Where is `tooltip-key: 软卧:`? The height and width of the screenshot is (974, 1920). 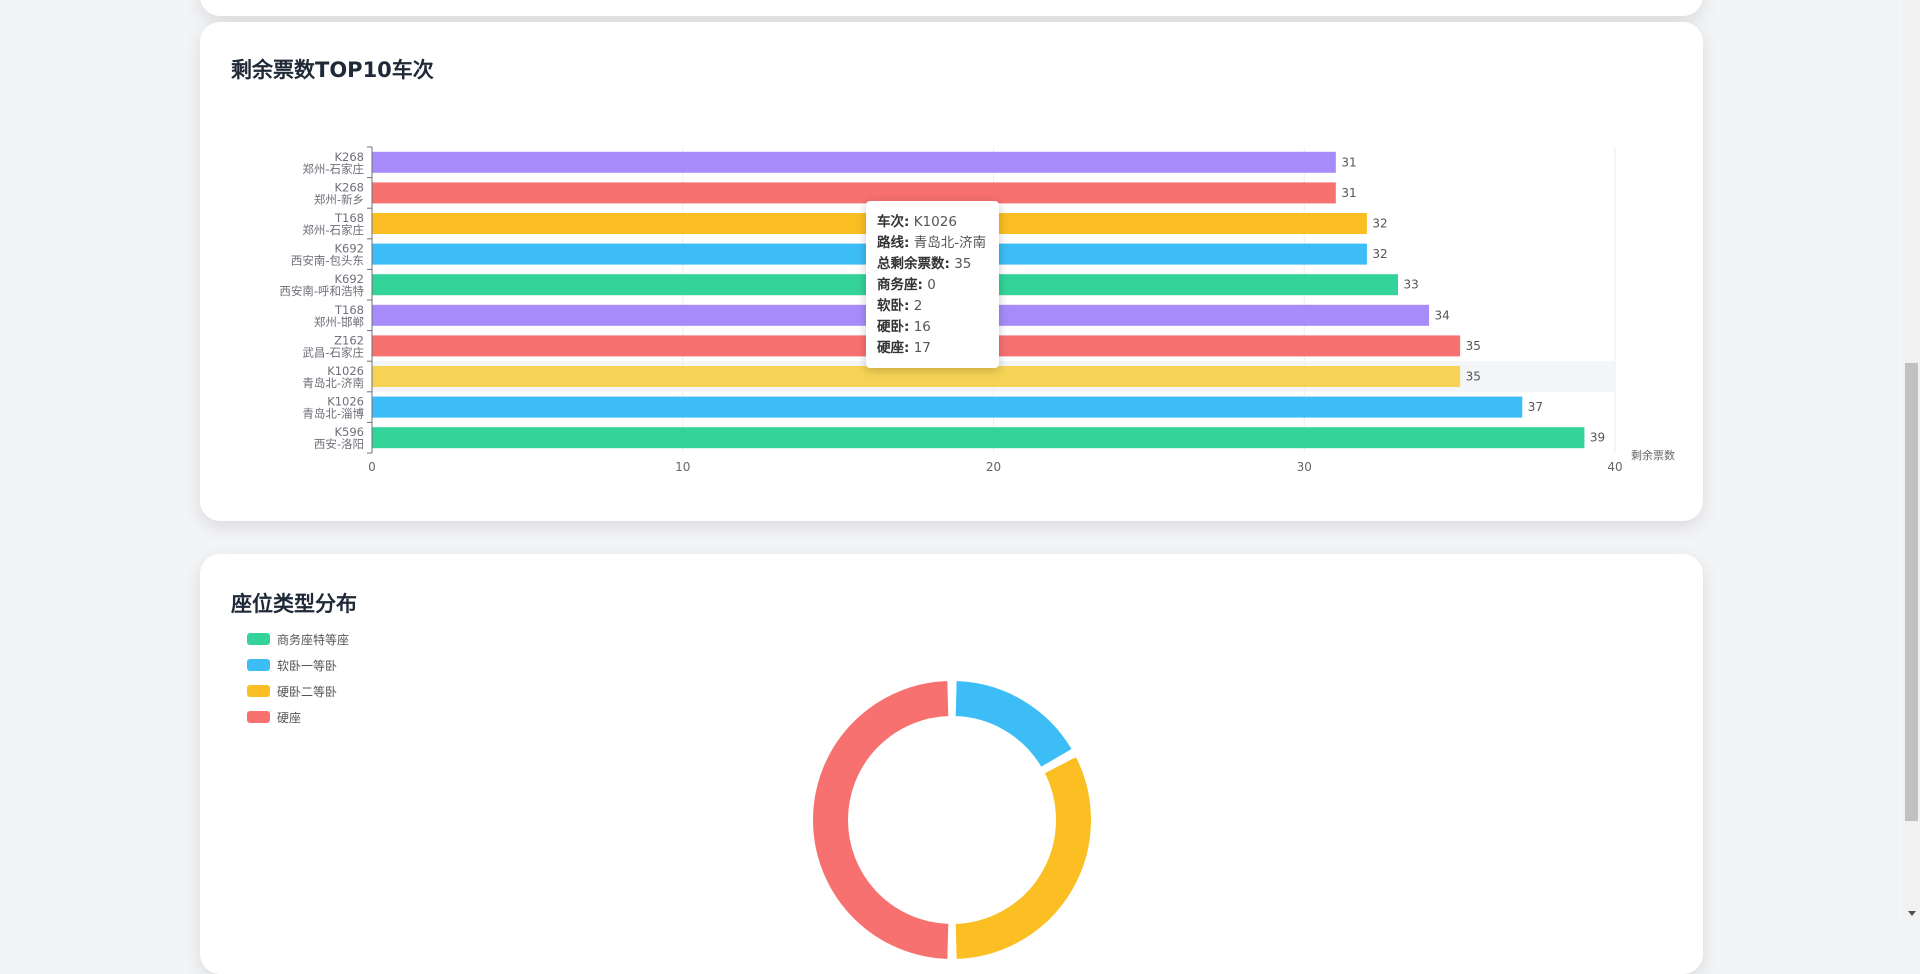 tooltip-key: 软卧: is located at coordinates (893, 306).